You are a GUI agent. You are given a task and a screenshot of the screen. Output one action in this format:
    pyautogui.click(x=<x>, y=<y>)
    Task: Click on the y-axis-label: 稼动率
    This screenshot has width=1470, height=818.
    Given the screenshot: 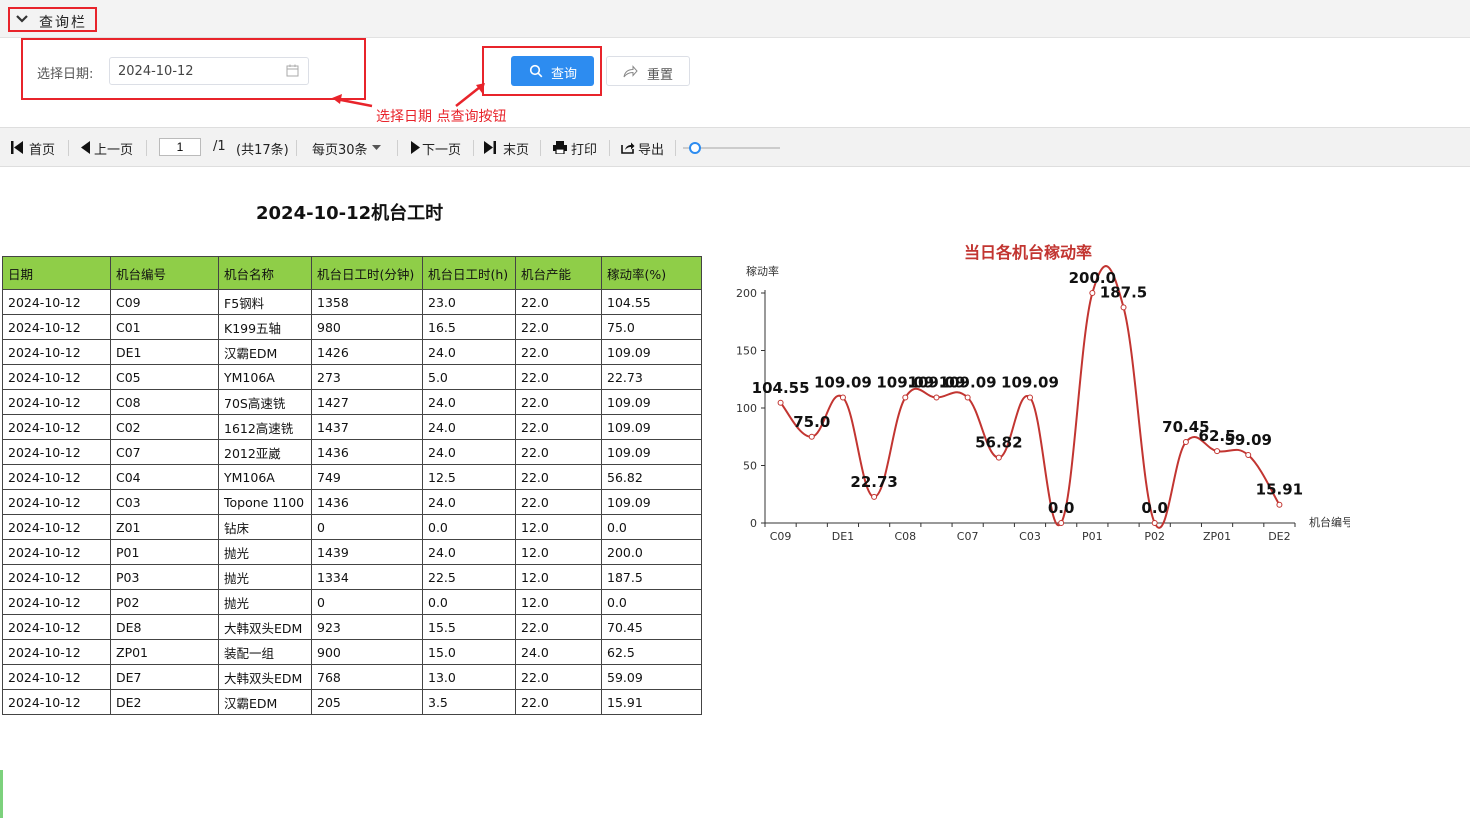 What is the action you would take?
    pyautogui.click(x=762, y=271)
    